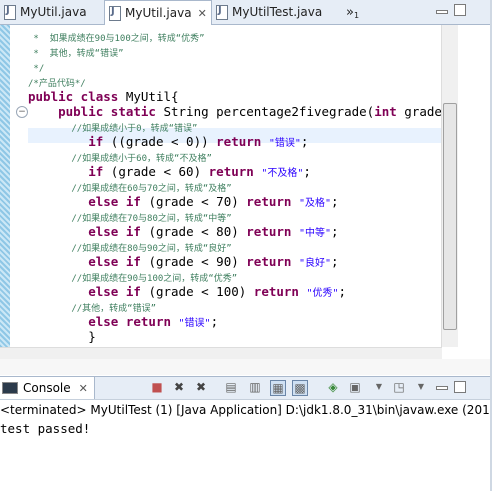 The image size is (492, 491). I want to click on overview-ruler-right, so click(475, 186).